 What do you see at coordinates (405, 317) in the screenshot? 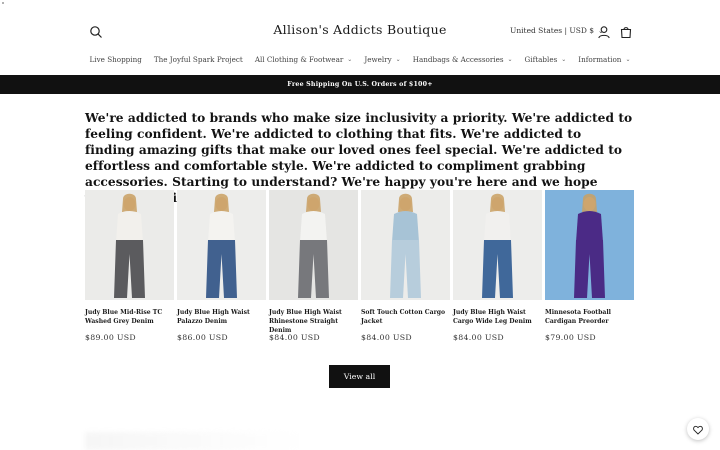
I see `product-title: Soft Touch Cotton Cargo Jacket` at bounding box center [405, 317].